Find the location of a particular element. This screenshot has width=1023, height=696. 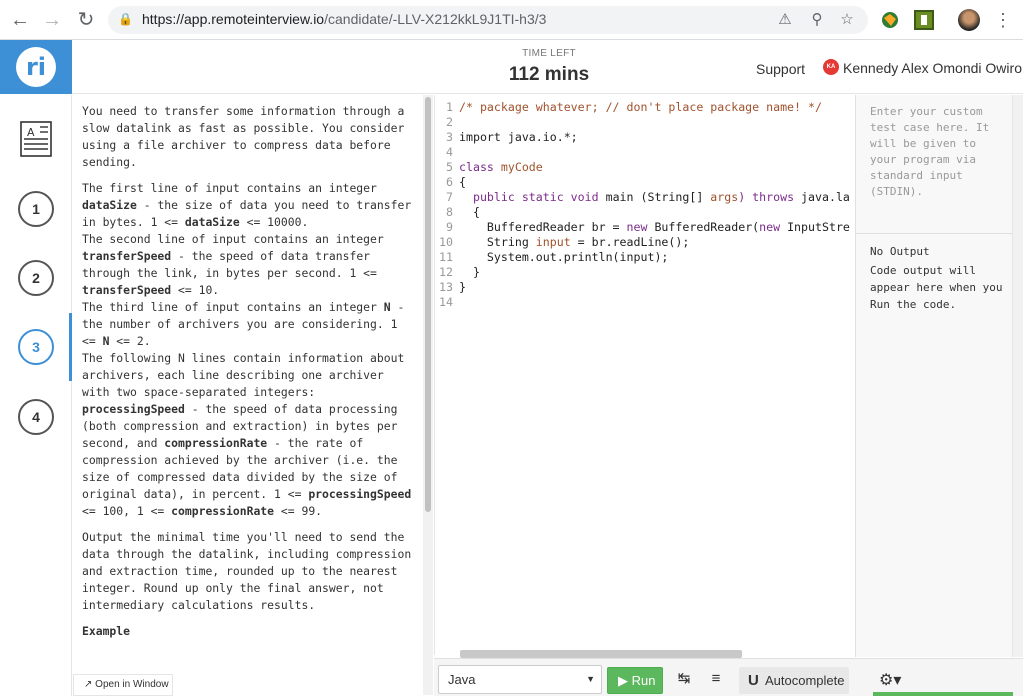

active-question-indicator is located at coordinates (70, 347).